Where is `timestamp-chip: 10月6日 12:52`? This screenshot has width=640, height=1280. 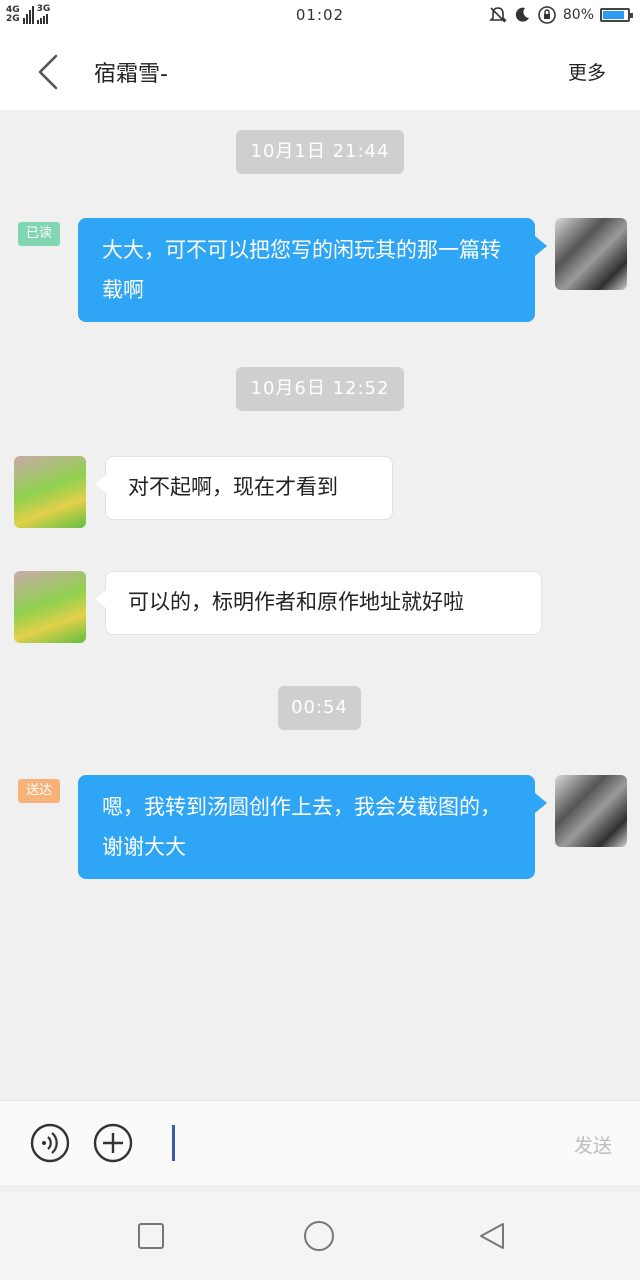
timestamp-chip: 10月6日 12:52 is located at coordinates (320, 389).